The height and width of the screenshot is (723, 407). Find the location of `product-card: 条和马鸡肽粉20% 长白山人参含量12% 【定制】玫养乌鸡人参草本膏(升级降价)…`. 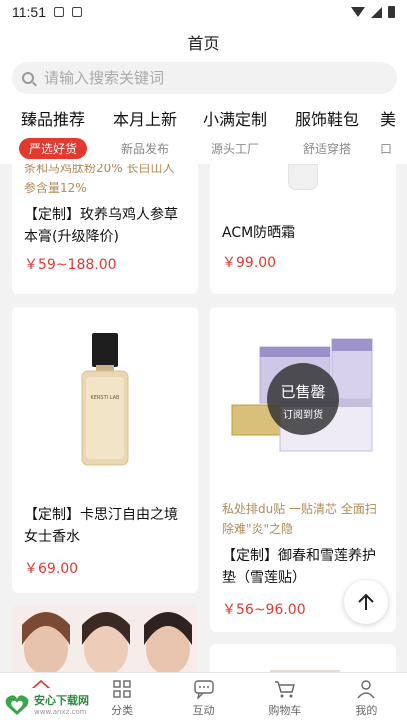

product-card: 条和马鸡肽粉20% 长白山人参含量12% 【定制】玫养乌鸡人参草本膏(升级降价)… is located at coordinates (105, 229).